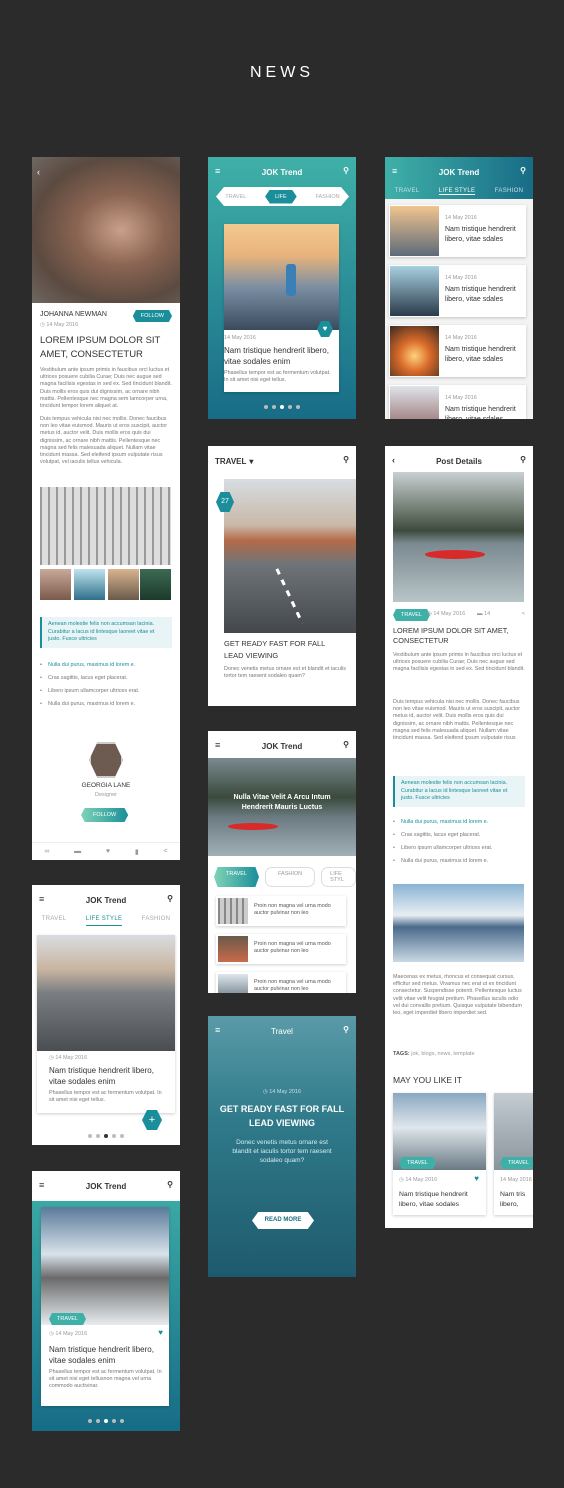 The width and height of the screenshot is (564, 1488). I want to click on follow-person-button: FOLLOW, so click(105, 815).